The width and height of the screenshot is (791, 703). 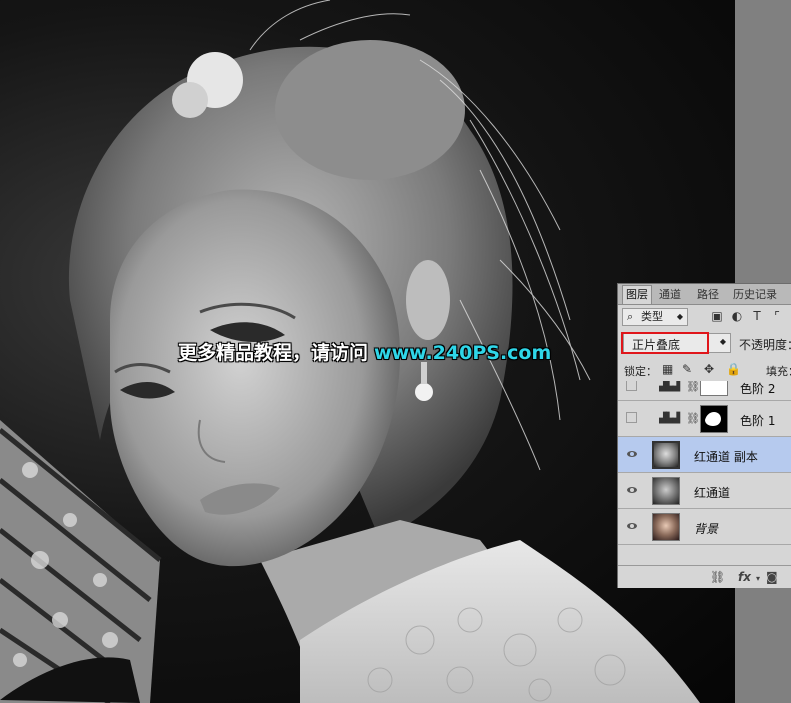 I want to click on watermark-text: 更多精品教程，请访问, so click(x=273, y=353).